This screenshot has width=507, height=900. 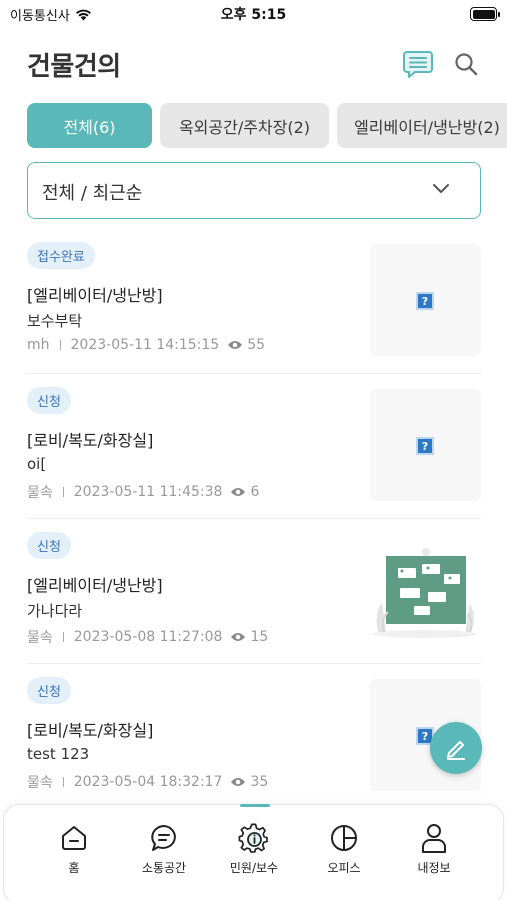 What do you see at coordinates (253, 838) in the screenshot?
I see `gear-info-icon` at bounding box center [253, 838].